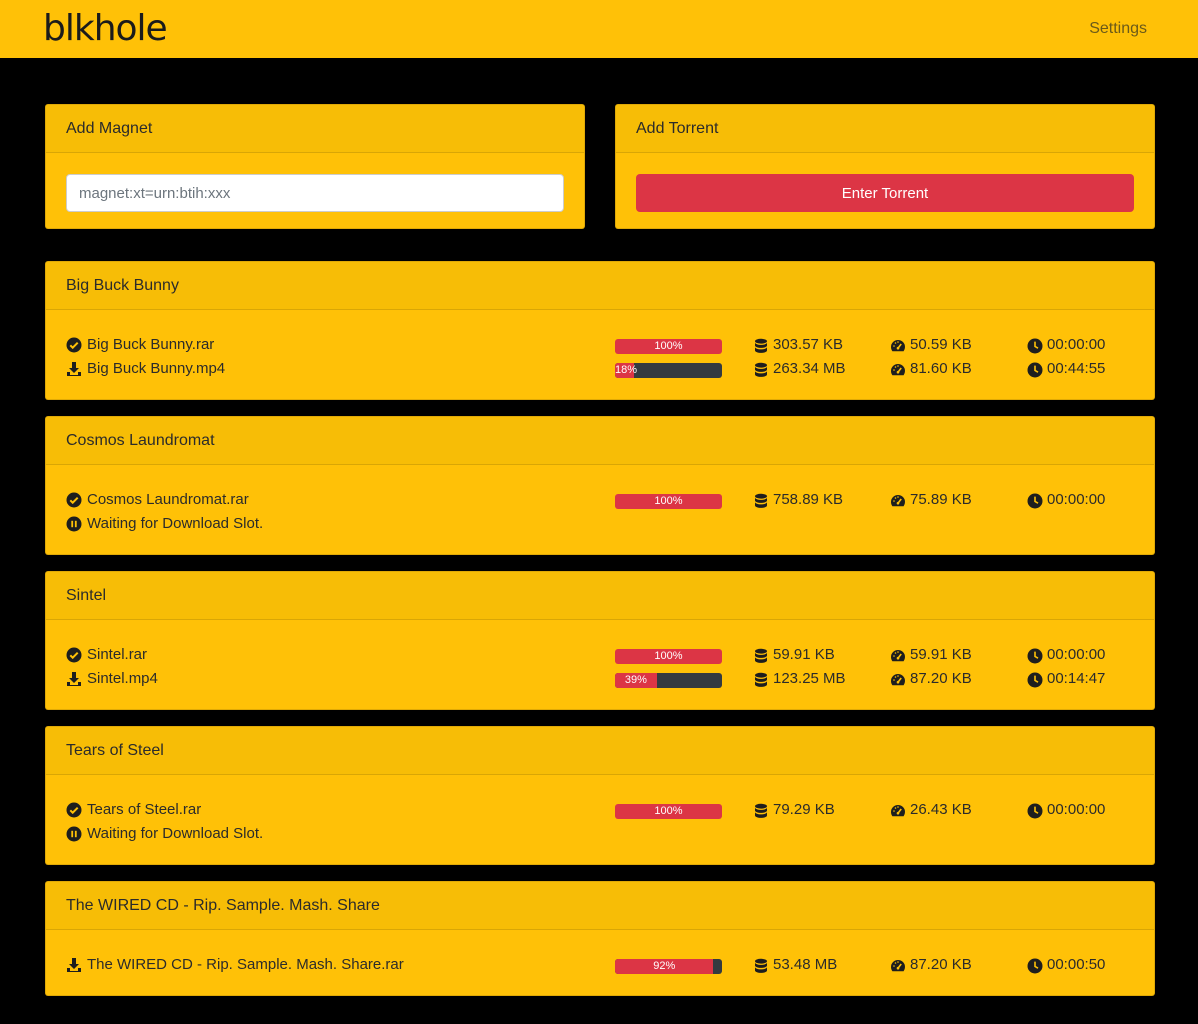 This screenshot has width=1198, height=1024. What do you see at coordinates (668, 680) in the screenshot?
I see `progress-bar: 39%` at bounding box center [668, 680].